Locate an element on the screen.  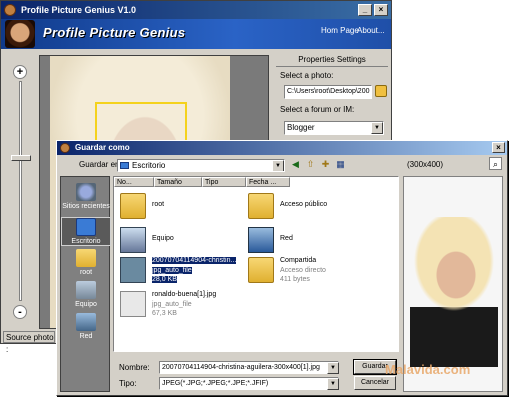
filename-label: Nombre: is located at coordinates (134, 367).